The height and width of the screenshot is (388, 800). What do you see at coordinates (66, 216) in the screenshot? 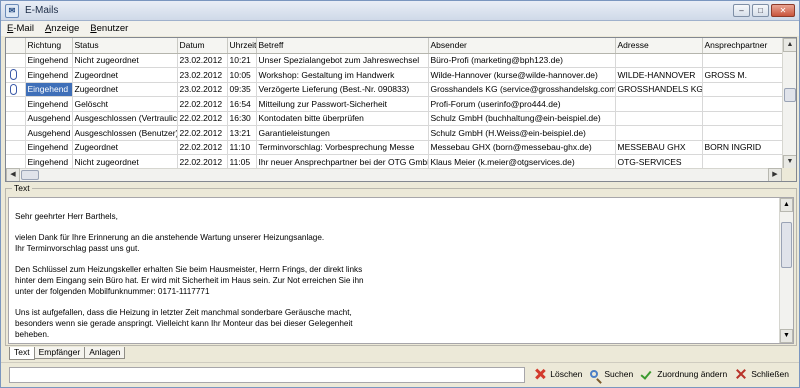
I see `text-line: Sehr geehrter Herr Barthels,` at bounding box center [66, 216].